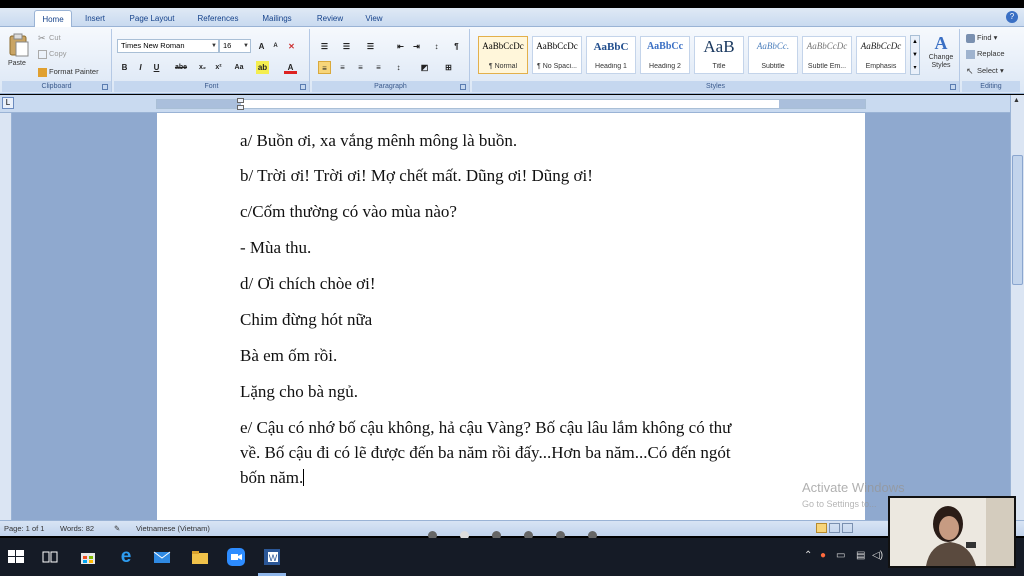 This screenshot has height=576, width=1024. What do you see at coordinates (941, 55) in the screenshot?
I see `change-styles-button: A Change Styles` at bounding box center [941, 55].